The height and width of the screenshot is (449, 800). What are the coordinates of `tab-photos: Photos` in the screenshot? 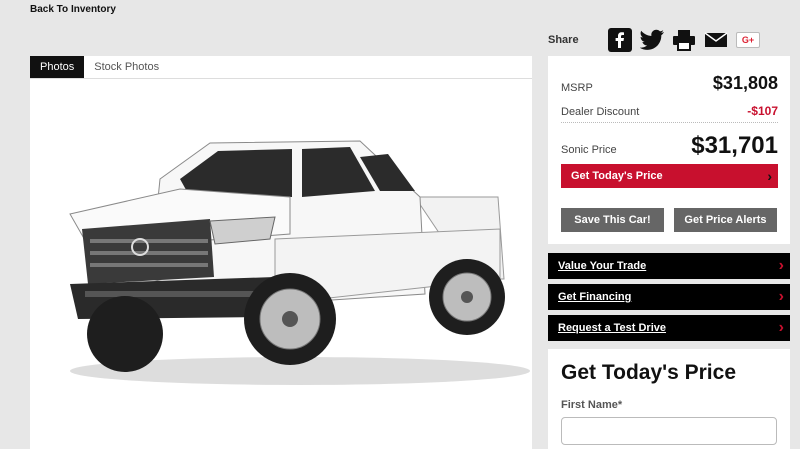 It's located at (57, 67).